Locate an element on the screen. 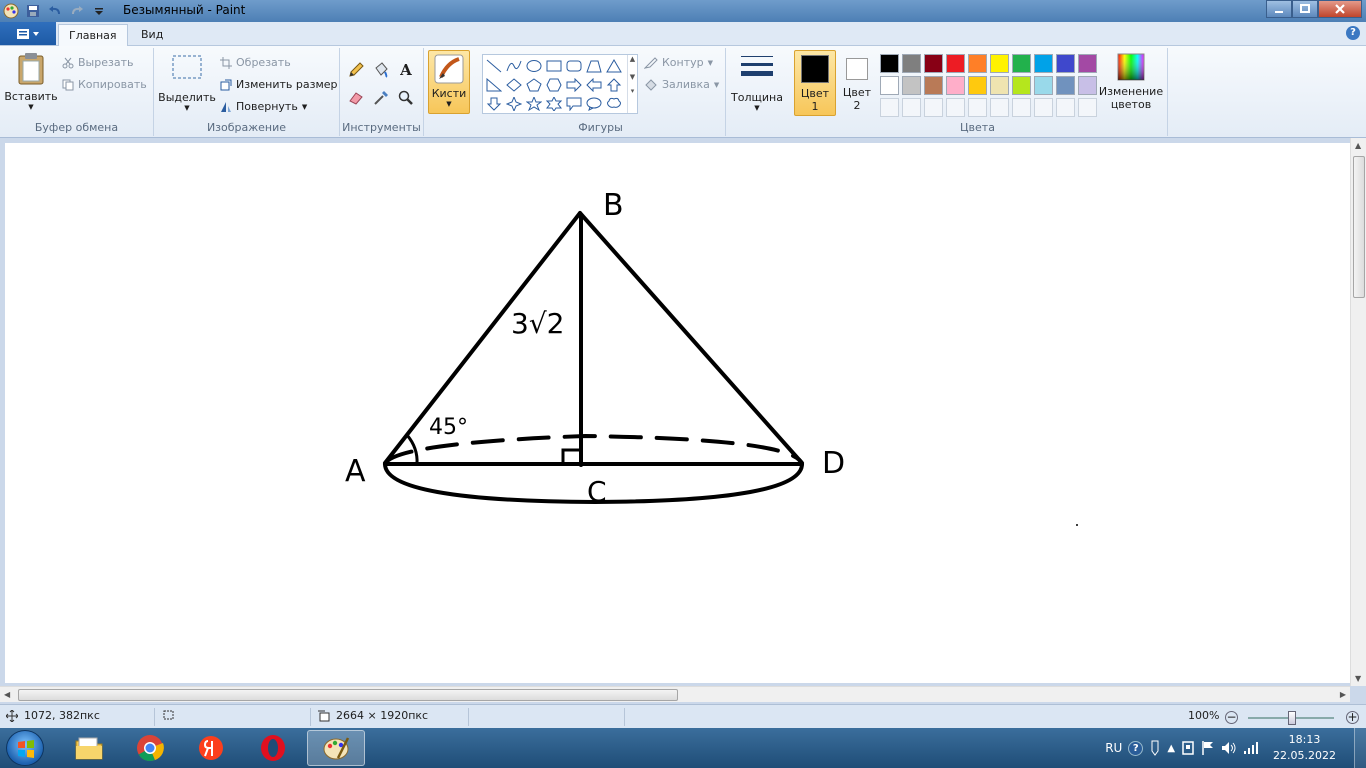 The width and height of the screenshot is (1366, 768). select-button: Выделить ▼ is located at coordinates (187, 82).